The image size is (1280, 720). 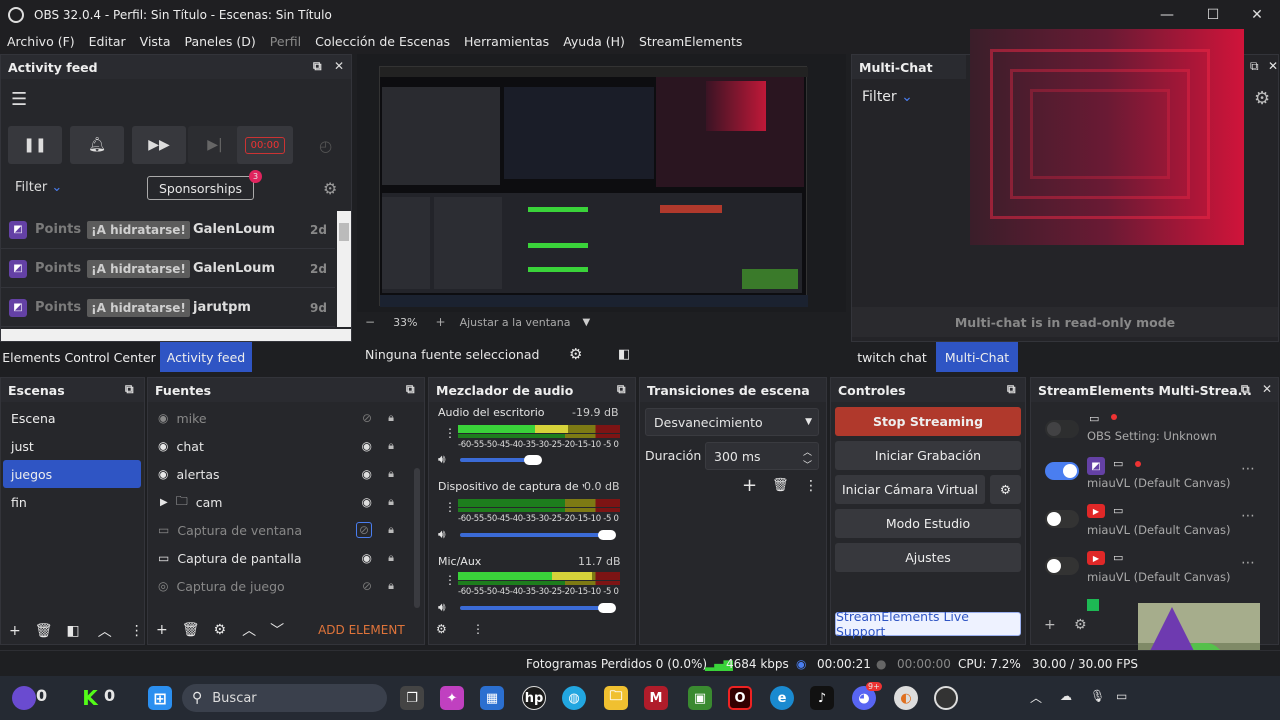 What do you see at coordinates (160, 698) in the screenshot?
I see `windows-start-icon: ⊞` at bounding box center [160, 698].